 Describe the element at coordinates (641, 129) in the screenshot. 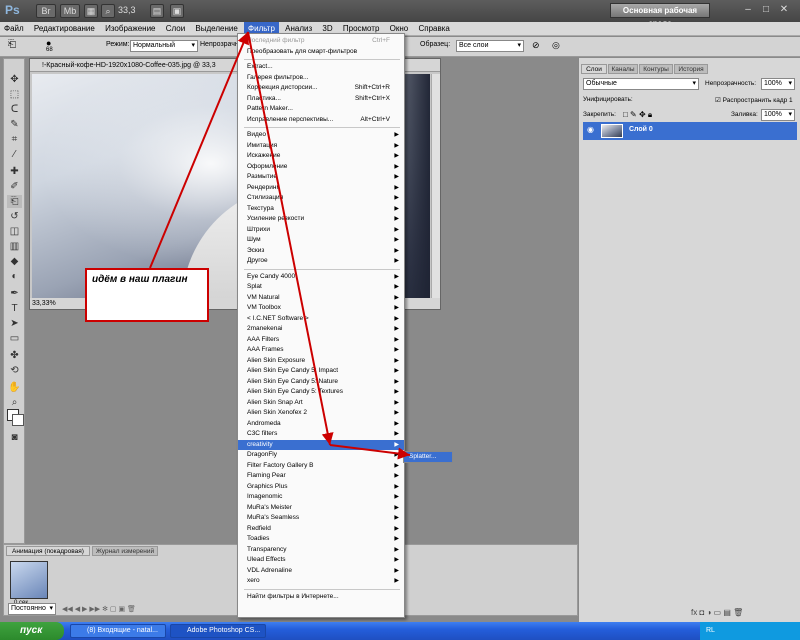

I see `layer-name: Слой 0` at that location.